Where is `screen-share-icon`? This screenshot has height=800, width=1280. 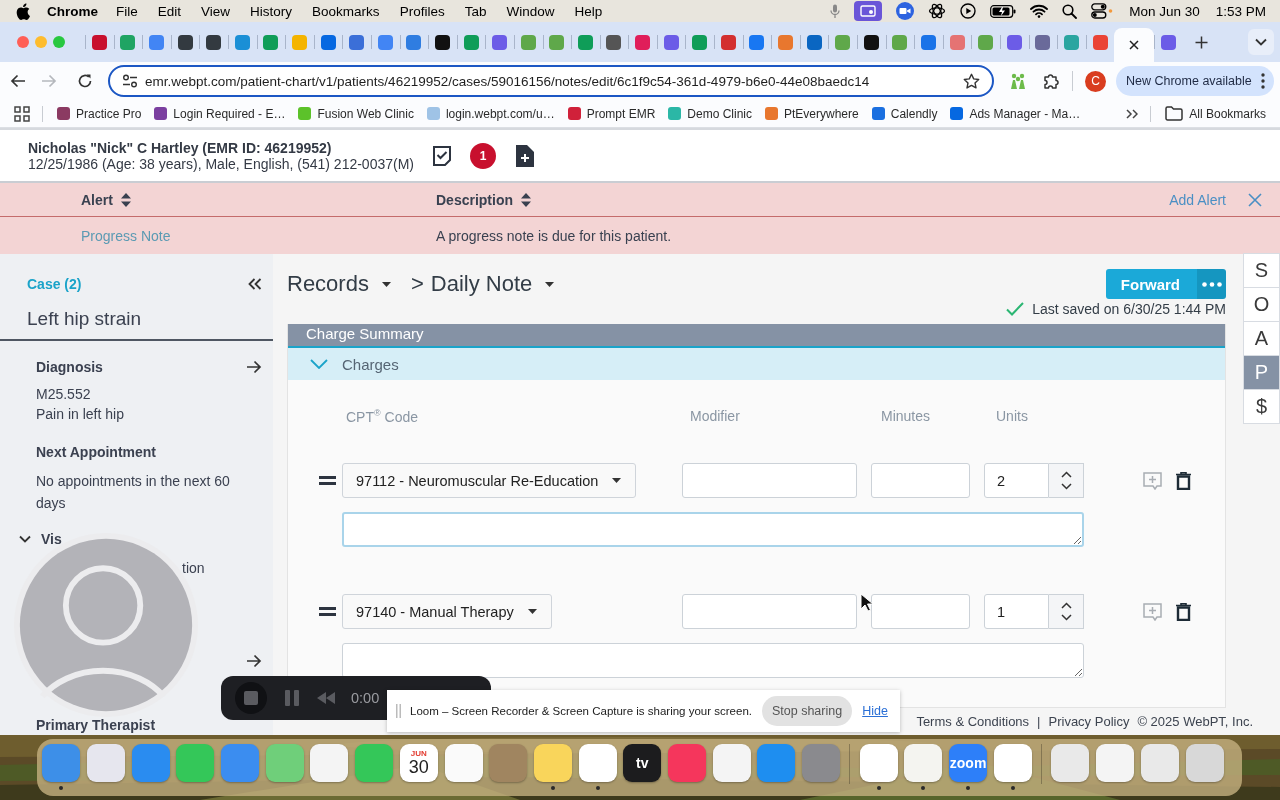
screen-share-icon is located at coordinates (868, 11).